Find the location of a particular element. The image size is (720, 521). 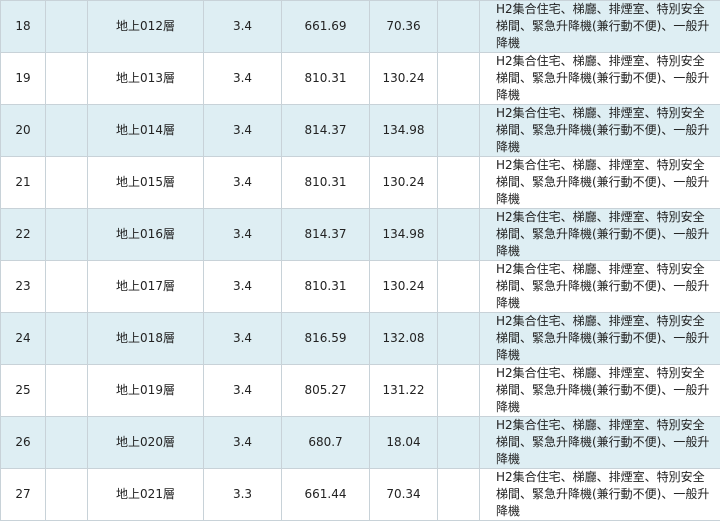

floor-height: 3.3 is located at coordinates (243, 495).